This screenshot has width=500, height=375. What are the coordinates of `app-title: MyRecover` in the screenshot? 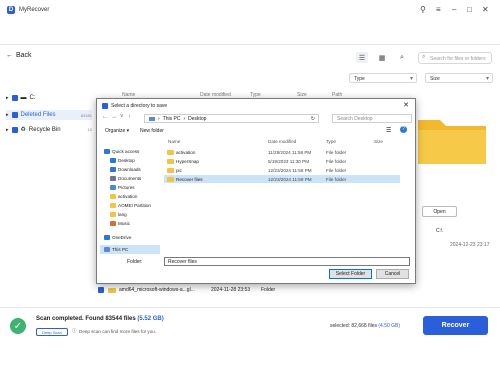 It's located at (34, 10).